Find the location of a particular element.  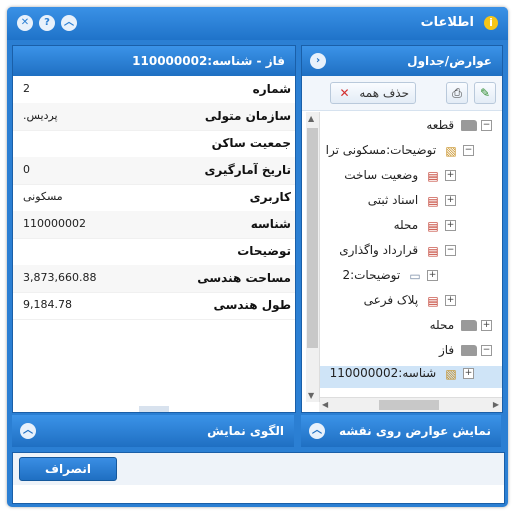

table-row: جمعیت ساکن is located at coordinates (154, 144).